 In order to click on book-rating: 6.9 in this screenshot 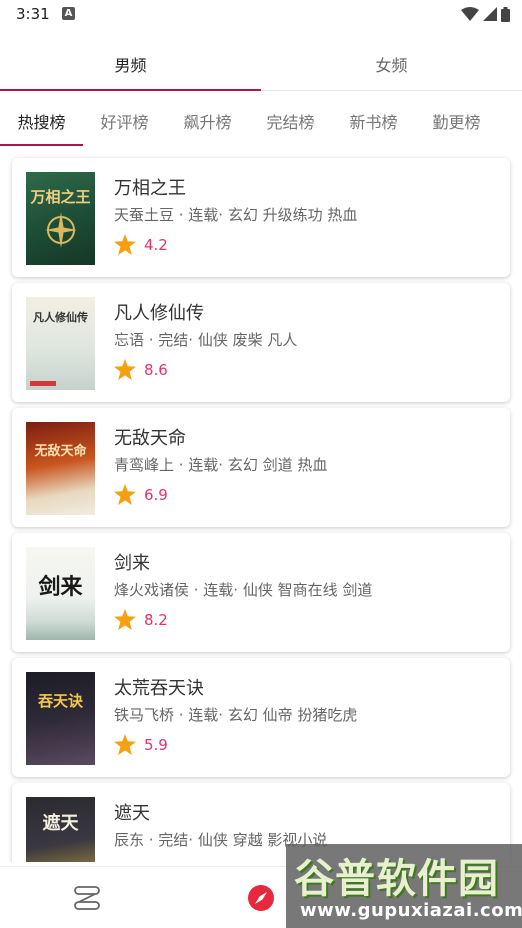, I will do `click(141, 494)`.